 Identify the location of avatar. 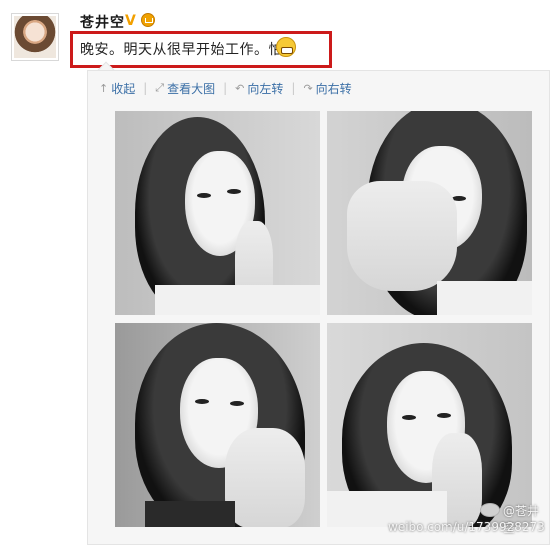
(35, 37).